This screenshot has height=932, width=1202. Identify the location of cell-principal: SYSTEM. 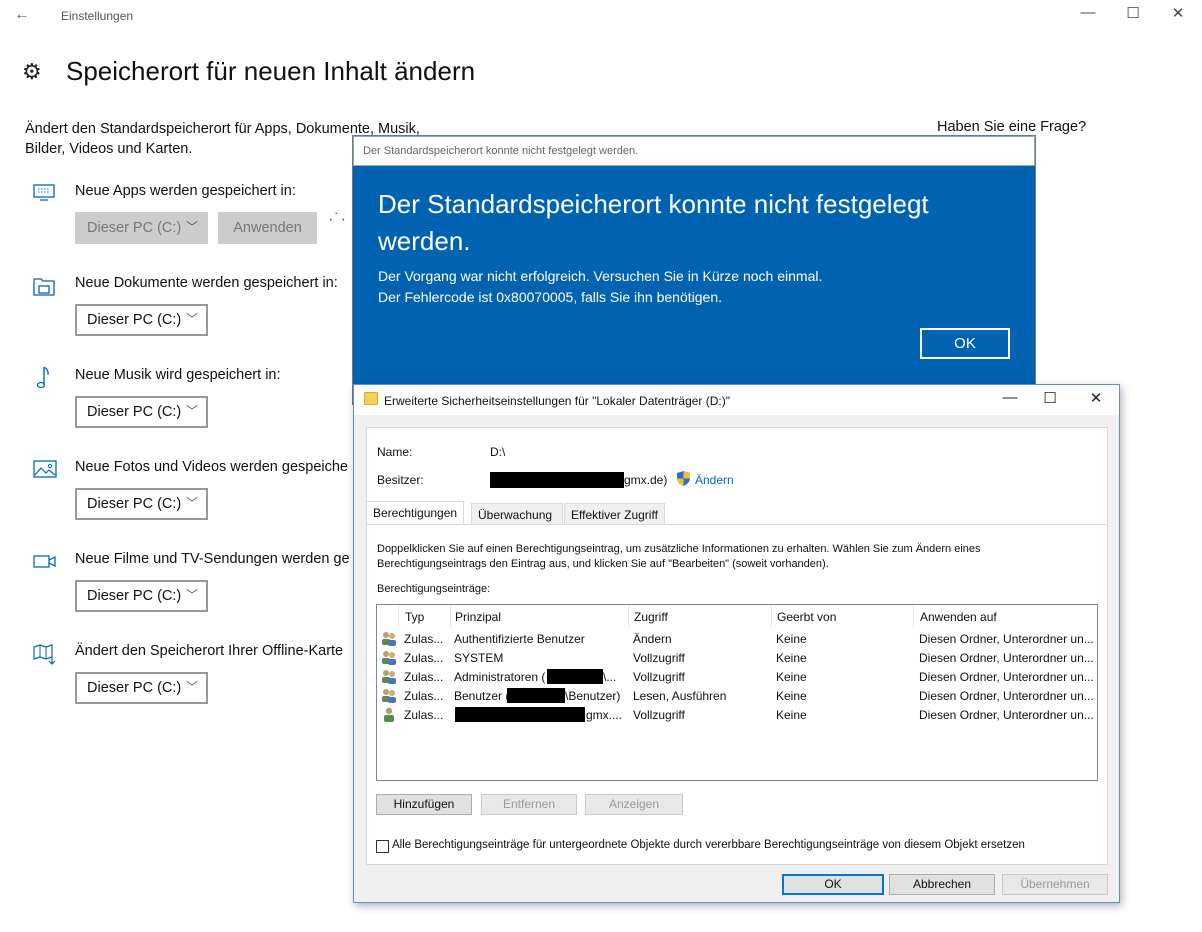
(479, 658).